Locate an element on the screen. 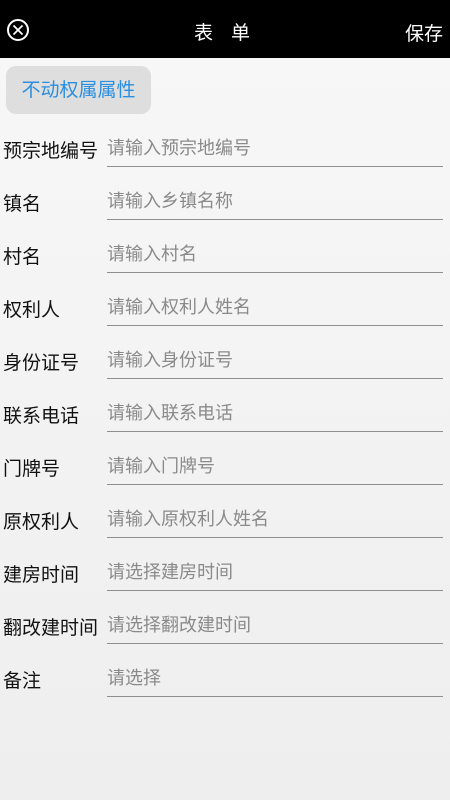  build-time-field is located at coordinates (275, 572).